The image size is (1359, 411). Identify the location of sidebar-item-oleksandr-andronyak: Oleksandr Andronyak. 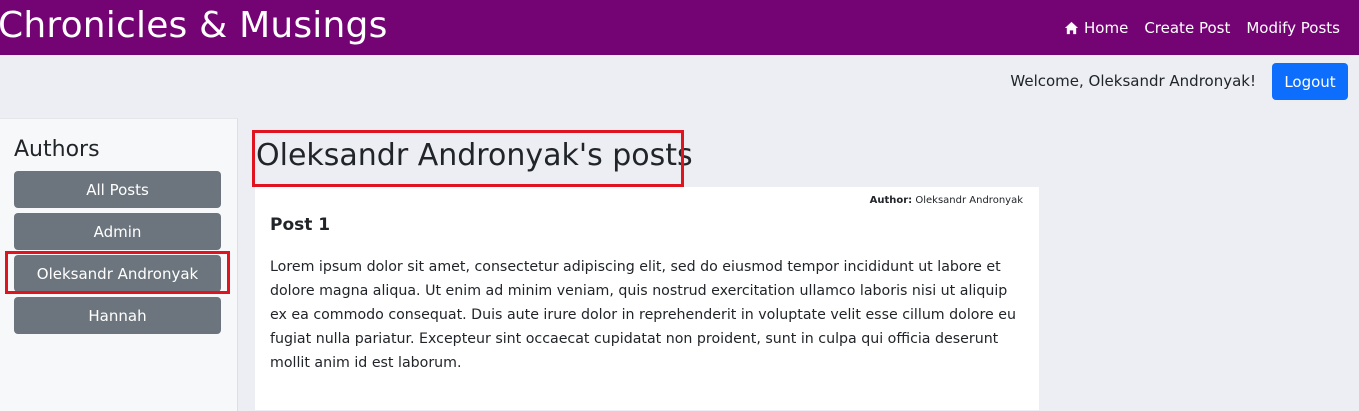
(117, 273).